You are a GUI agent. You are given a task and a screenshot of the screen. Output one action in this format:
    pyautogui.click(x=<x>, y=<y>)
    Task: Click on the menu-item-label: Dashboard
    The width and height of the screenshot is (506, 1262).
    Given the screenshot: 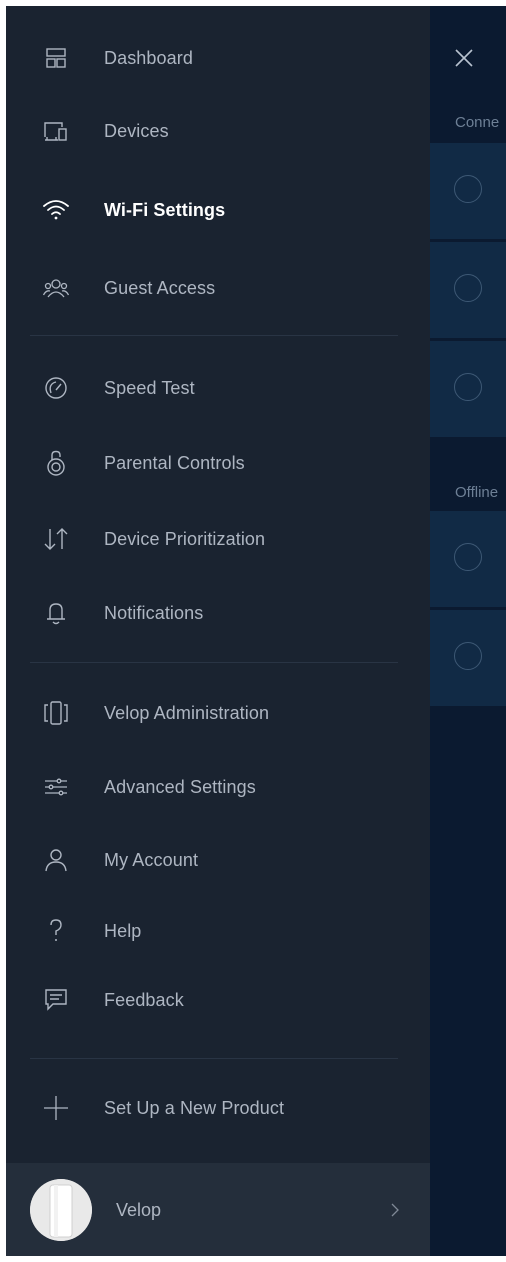 What is the action you would take?
    pyautogui.click(x=148, y=58)
    